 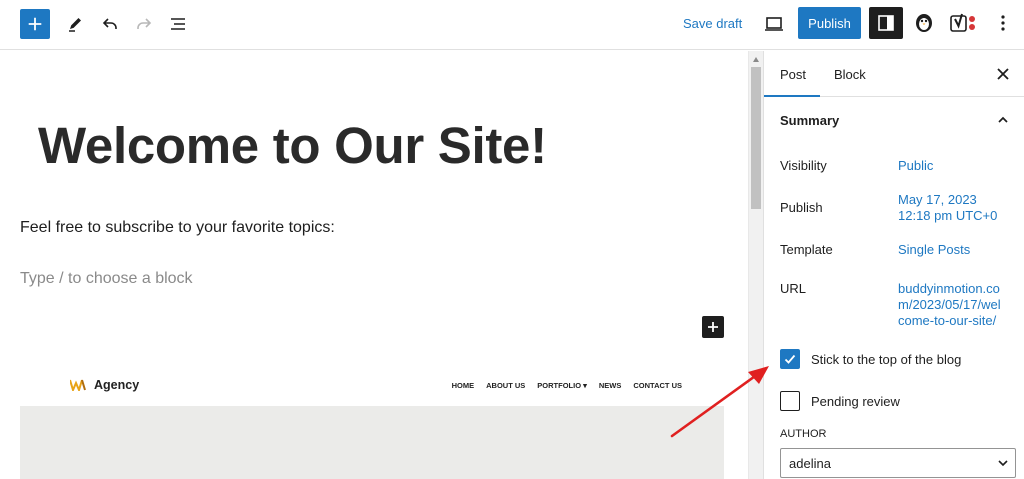 I want to click on template-label: Template, so click(x=806, y=249).